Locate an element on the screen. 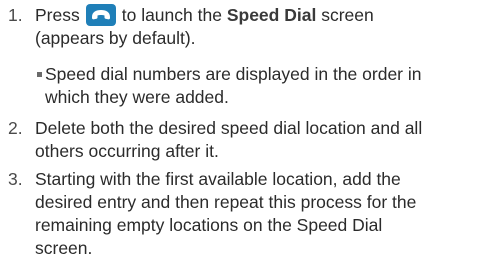 This screenshot has height=270, width=483. step-1-line2: (appears by default). is located at coordinates (115, 38).